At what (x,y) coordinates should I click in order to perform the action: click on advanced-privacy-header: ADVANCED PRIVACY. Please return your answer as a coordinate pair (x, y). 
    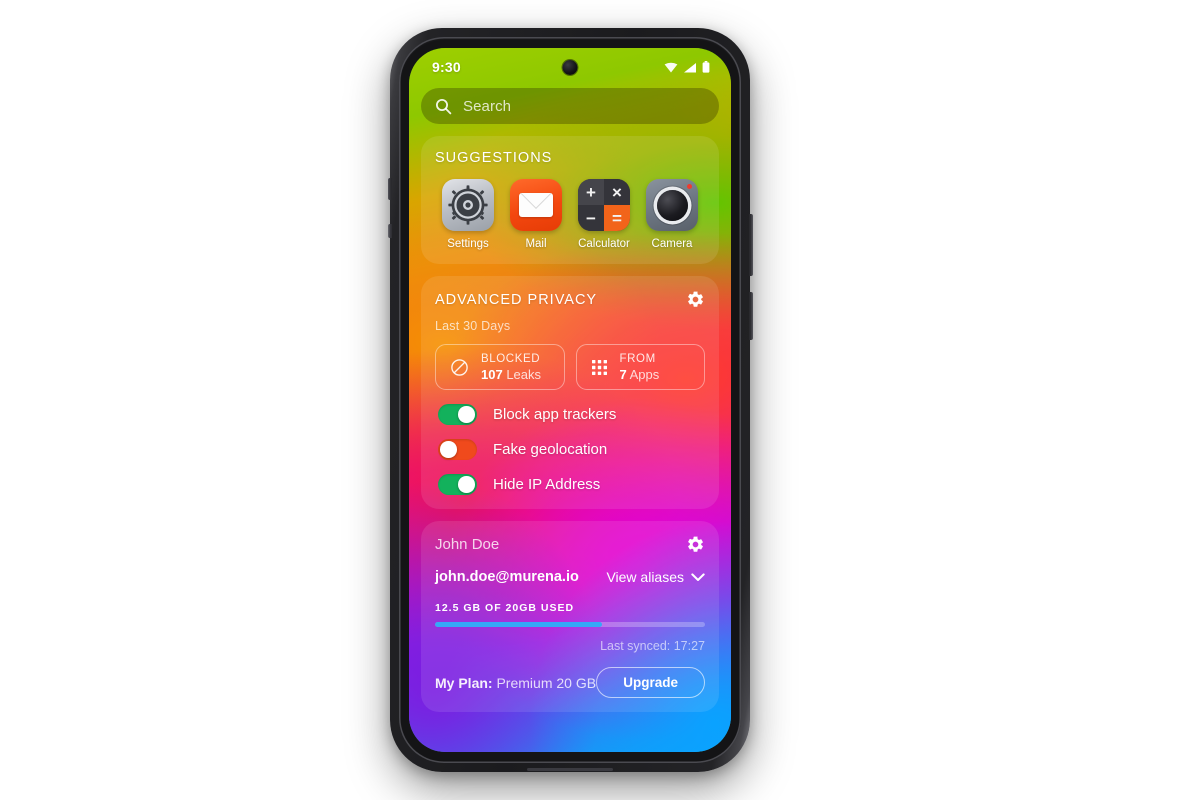
    Looking at the image, I should click on (570, 299).